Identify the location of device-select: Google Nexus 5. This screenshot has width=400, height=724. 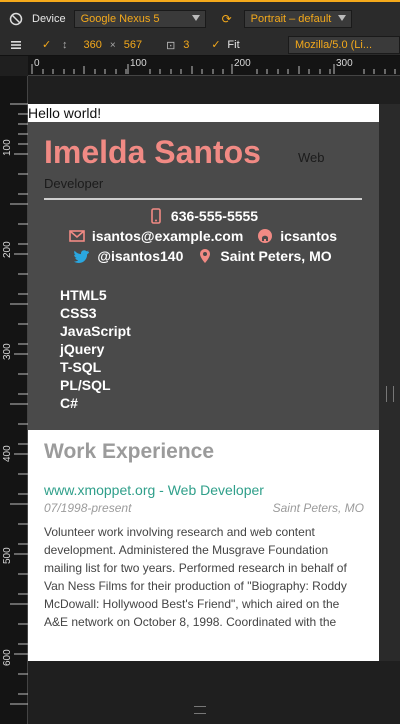
(139, 19).